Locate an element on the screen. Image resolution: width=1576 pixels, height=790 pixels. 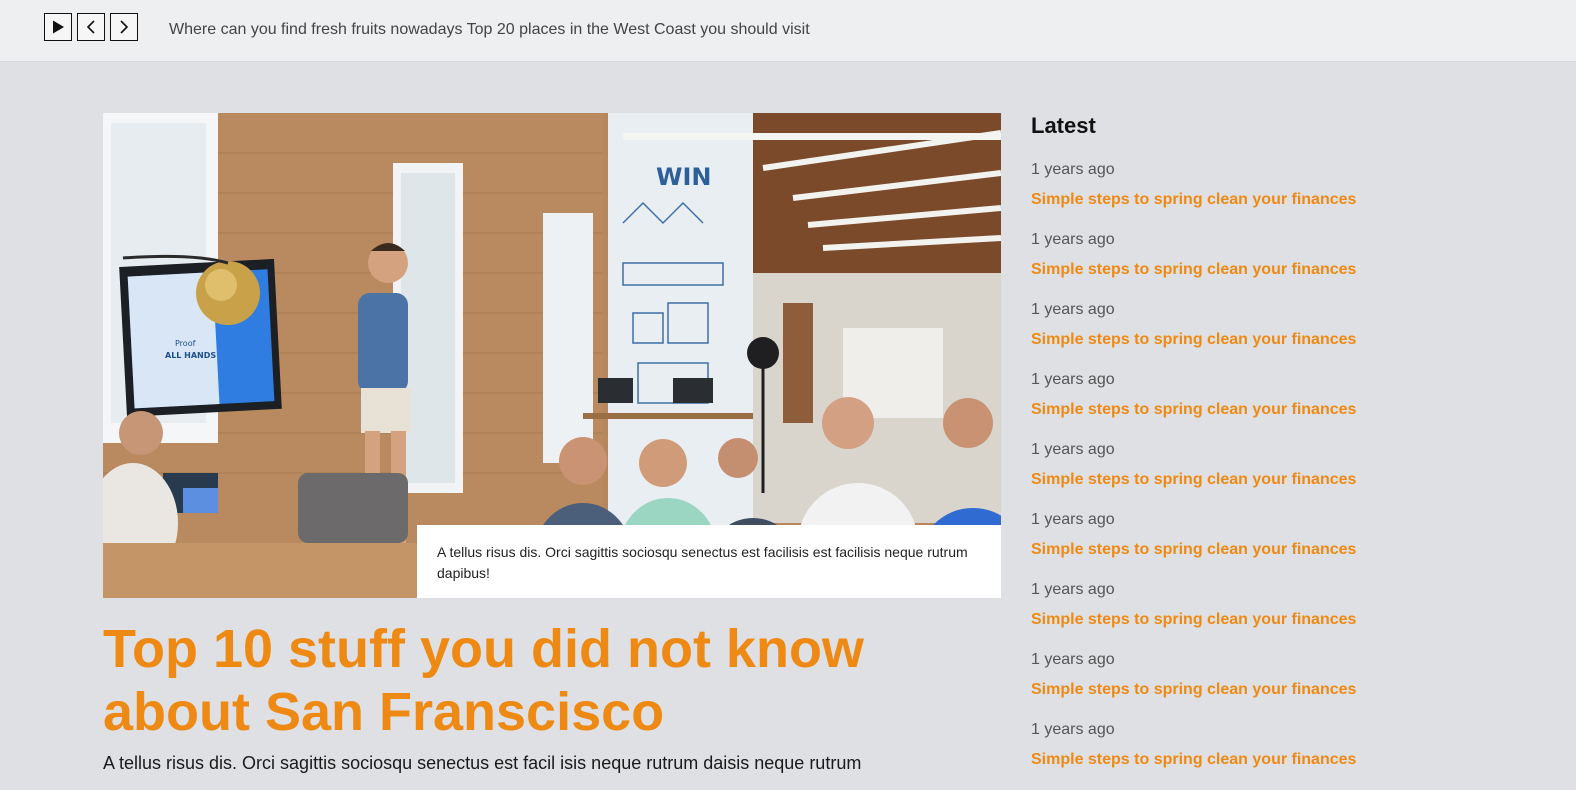
ticker-next-button is located at coordinates (124, 27).